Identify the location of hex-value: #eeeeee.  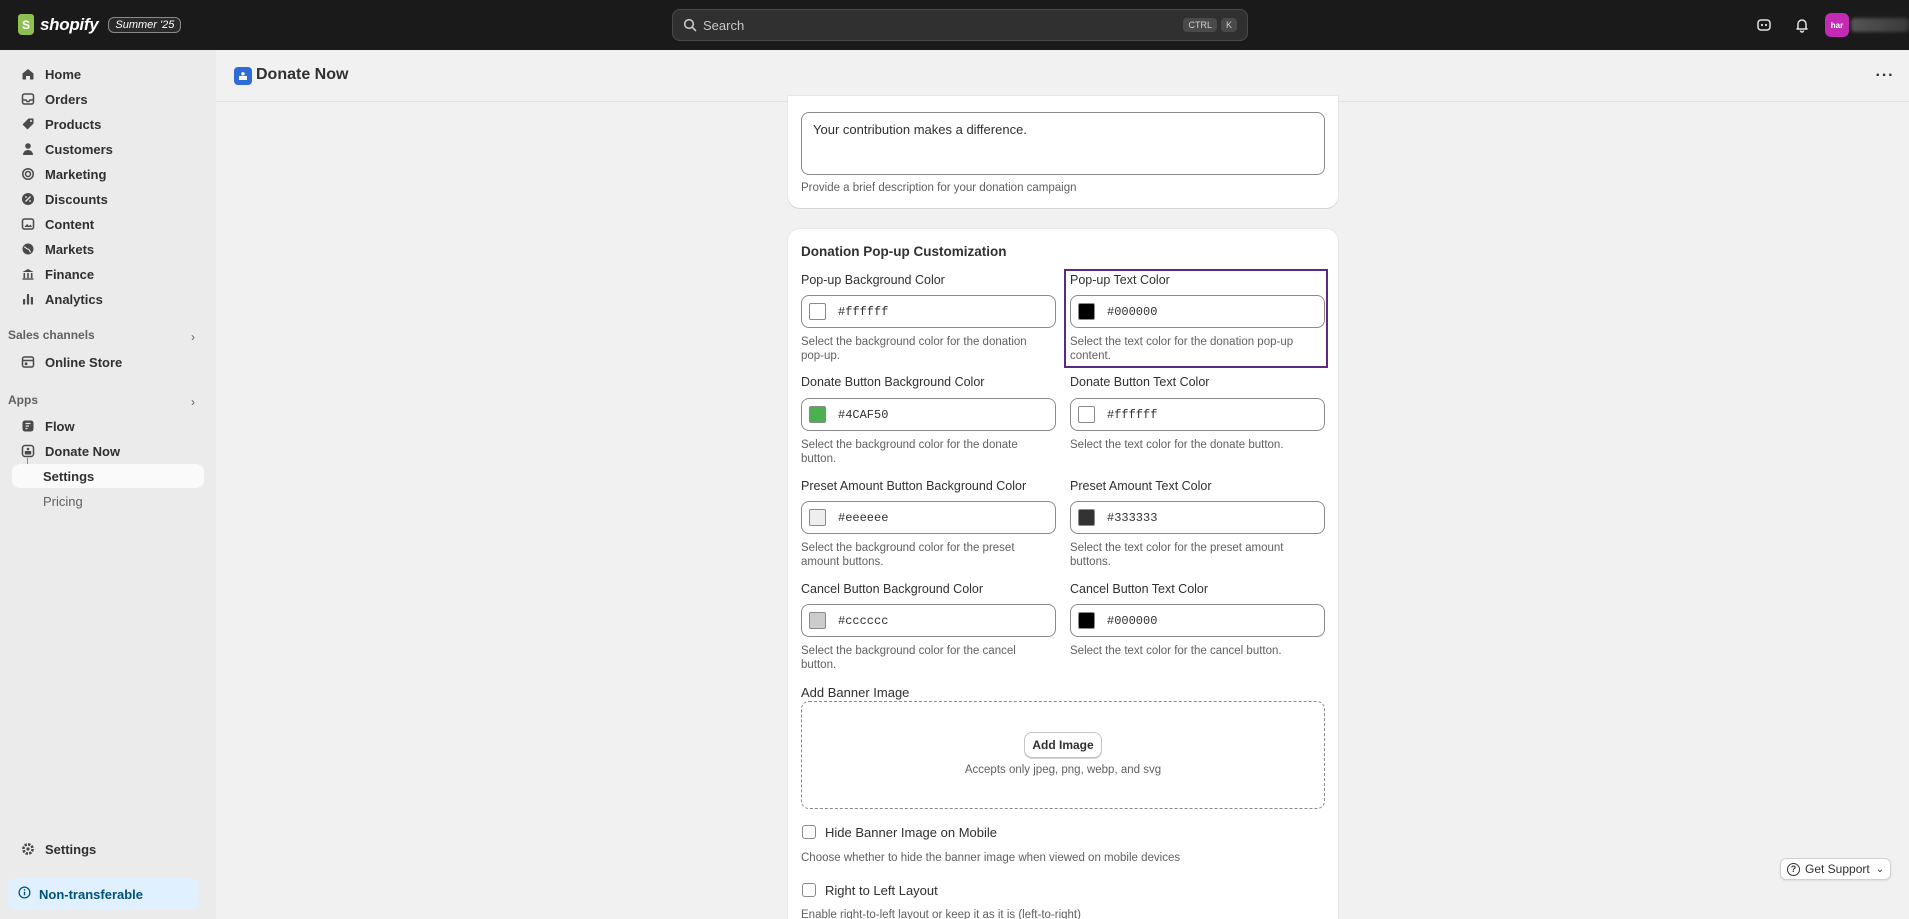
(863, 517).